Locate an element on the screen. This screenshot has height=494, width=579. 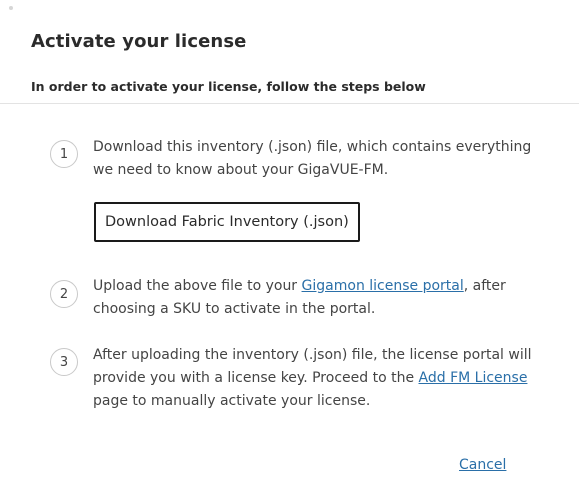
add-fm-license-link: Add FM License is located at coordinates (473, 378).